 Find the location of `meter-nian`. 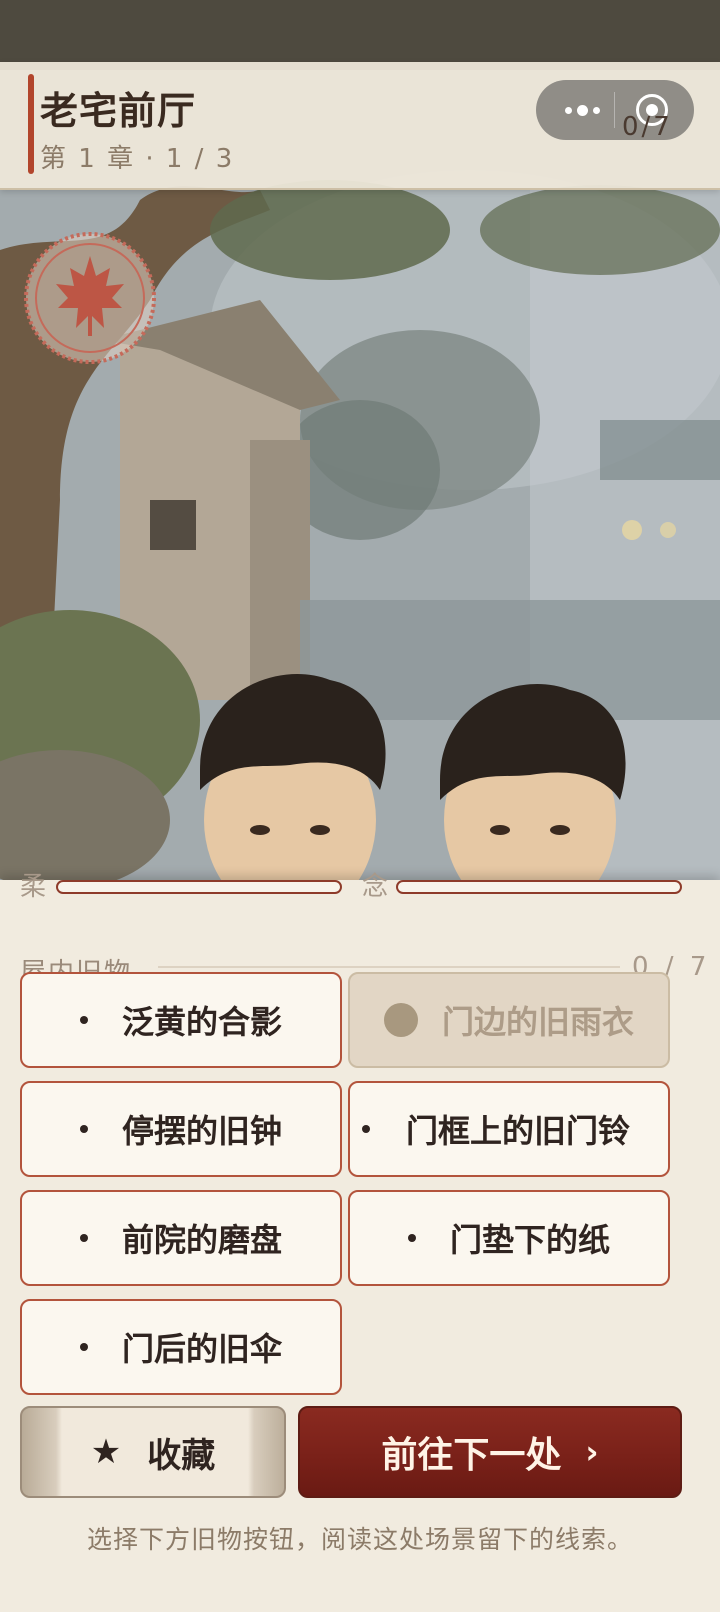

meter-nian is located at coordinates (539, 887).